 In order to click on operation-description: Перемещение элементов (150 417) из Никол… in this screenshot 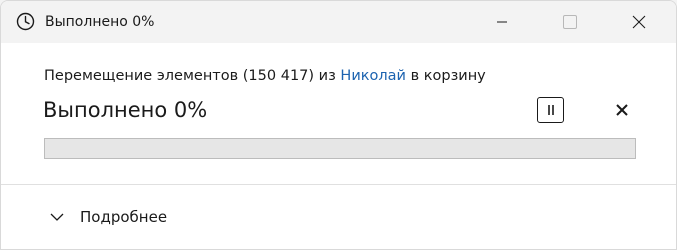, I will do `click(265, 76)`.